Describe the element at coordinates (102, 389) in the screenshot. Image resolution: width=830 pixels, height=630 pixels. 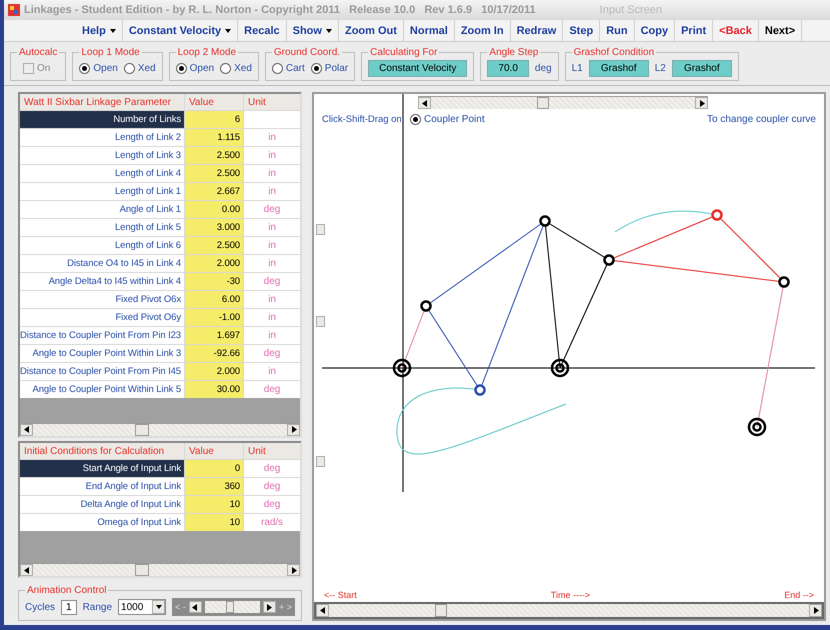
I see `parameter-cell: Angle to Coupler Point Within Link 5` at that location.